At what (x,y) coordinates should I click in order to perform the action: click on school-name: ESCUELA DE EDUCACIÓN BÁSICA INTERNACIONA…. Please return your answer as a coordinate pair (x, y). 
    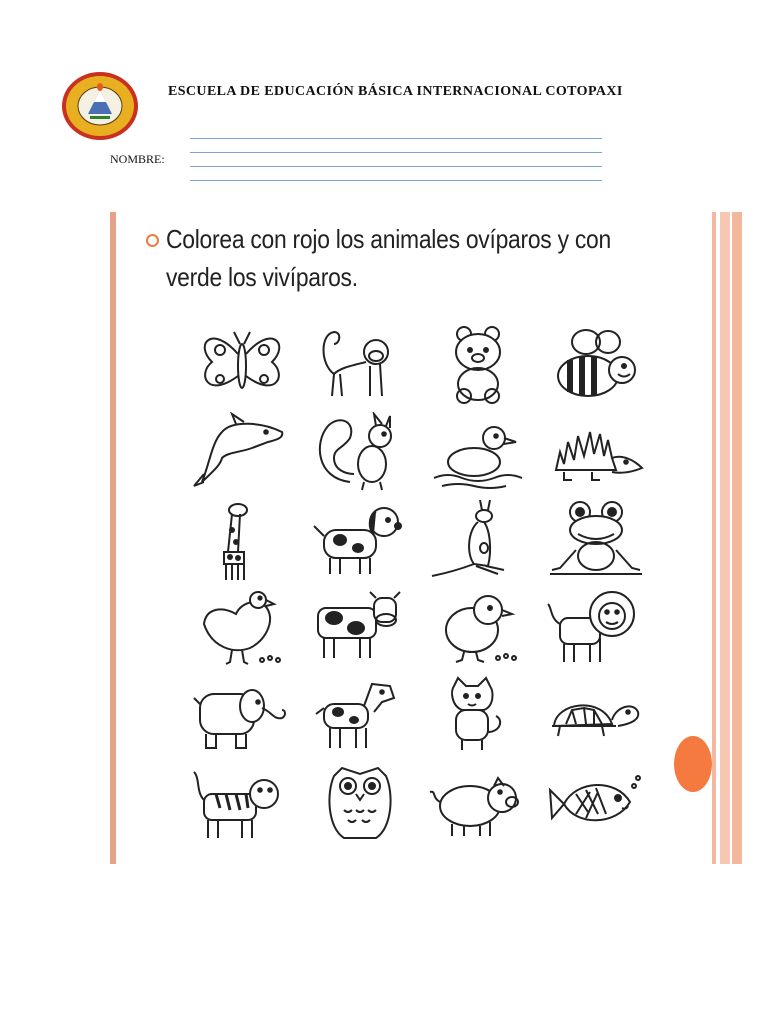
    Looking at the image, I should click on (395, 91).